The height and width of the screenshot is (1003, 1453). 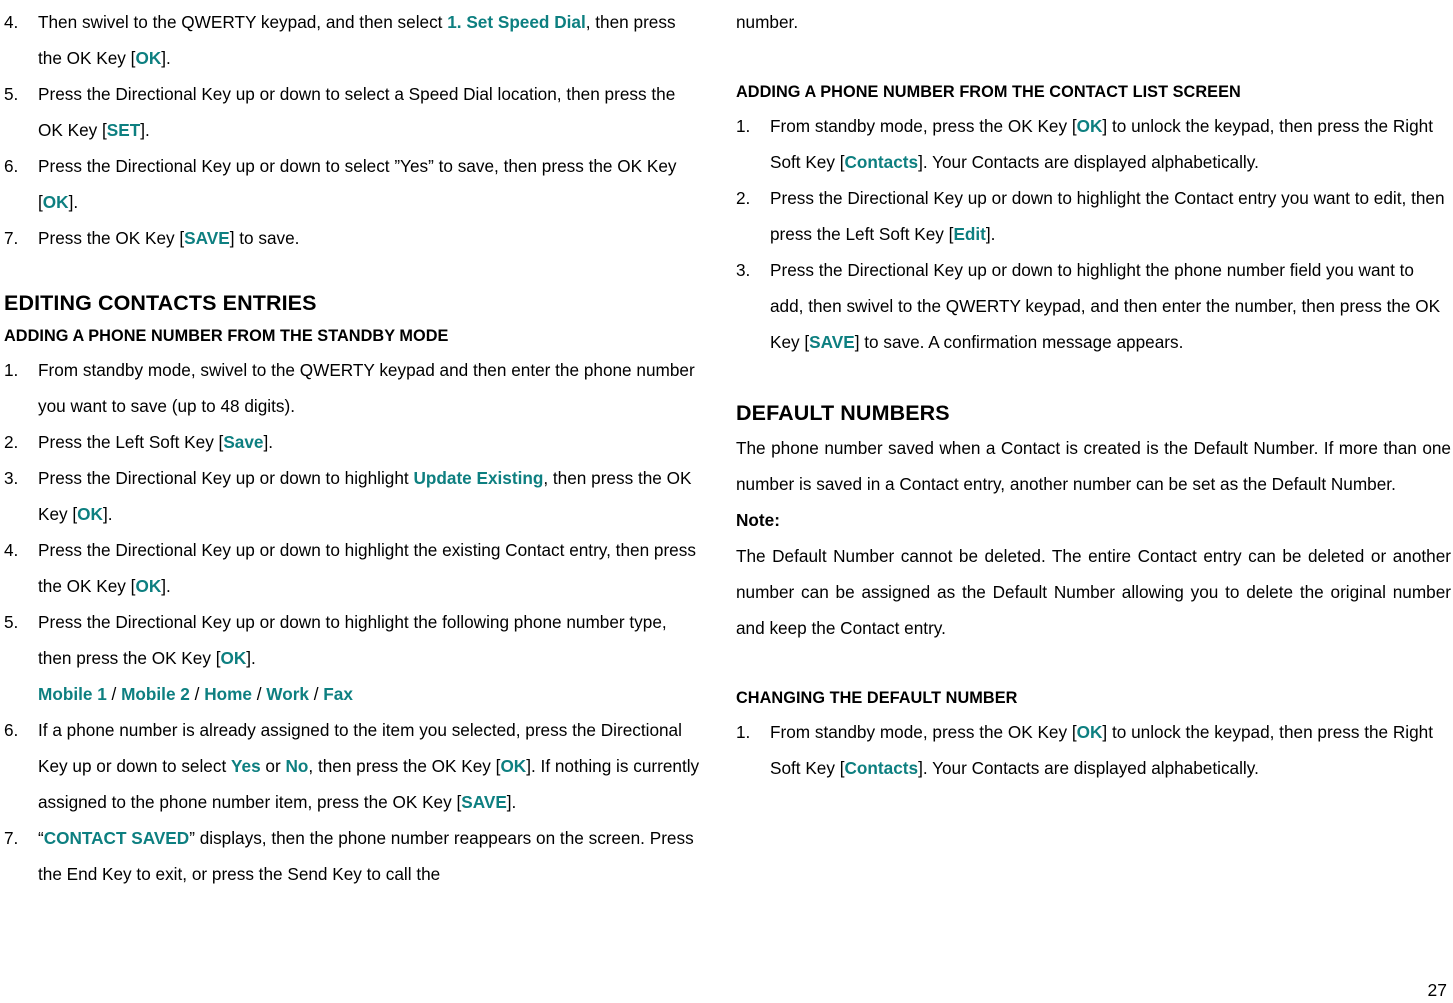 I want to click on key-label: No, so click(x=297, y=766).